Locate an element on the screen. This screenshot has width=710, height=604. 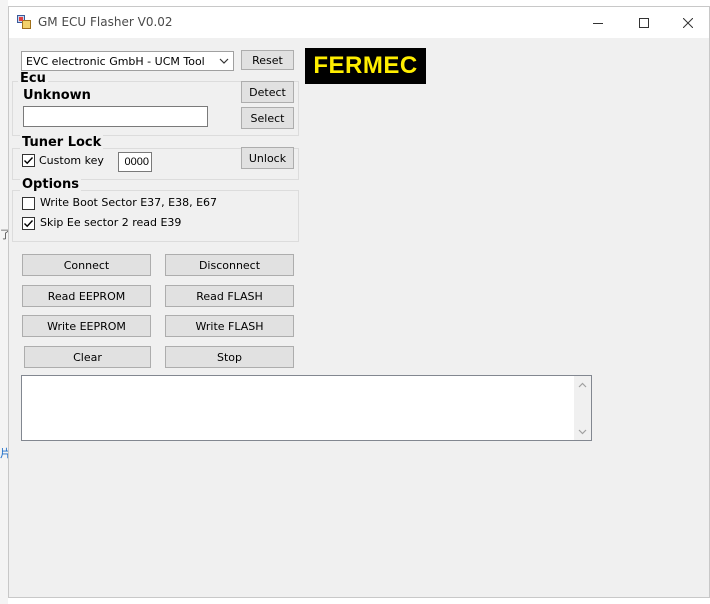
log-scrollbar is located at coordinates (582, 408).